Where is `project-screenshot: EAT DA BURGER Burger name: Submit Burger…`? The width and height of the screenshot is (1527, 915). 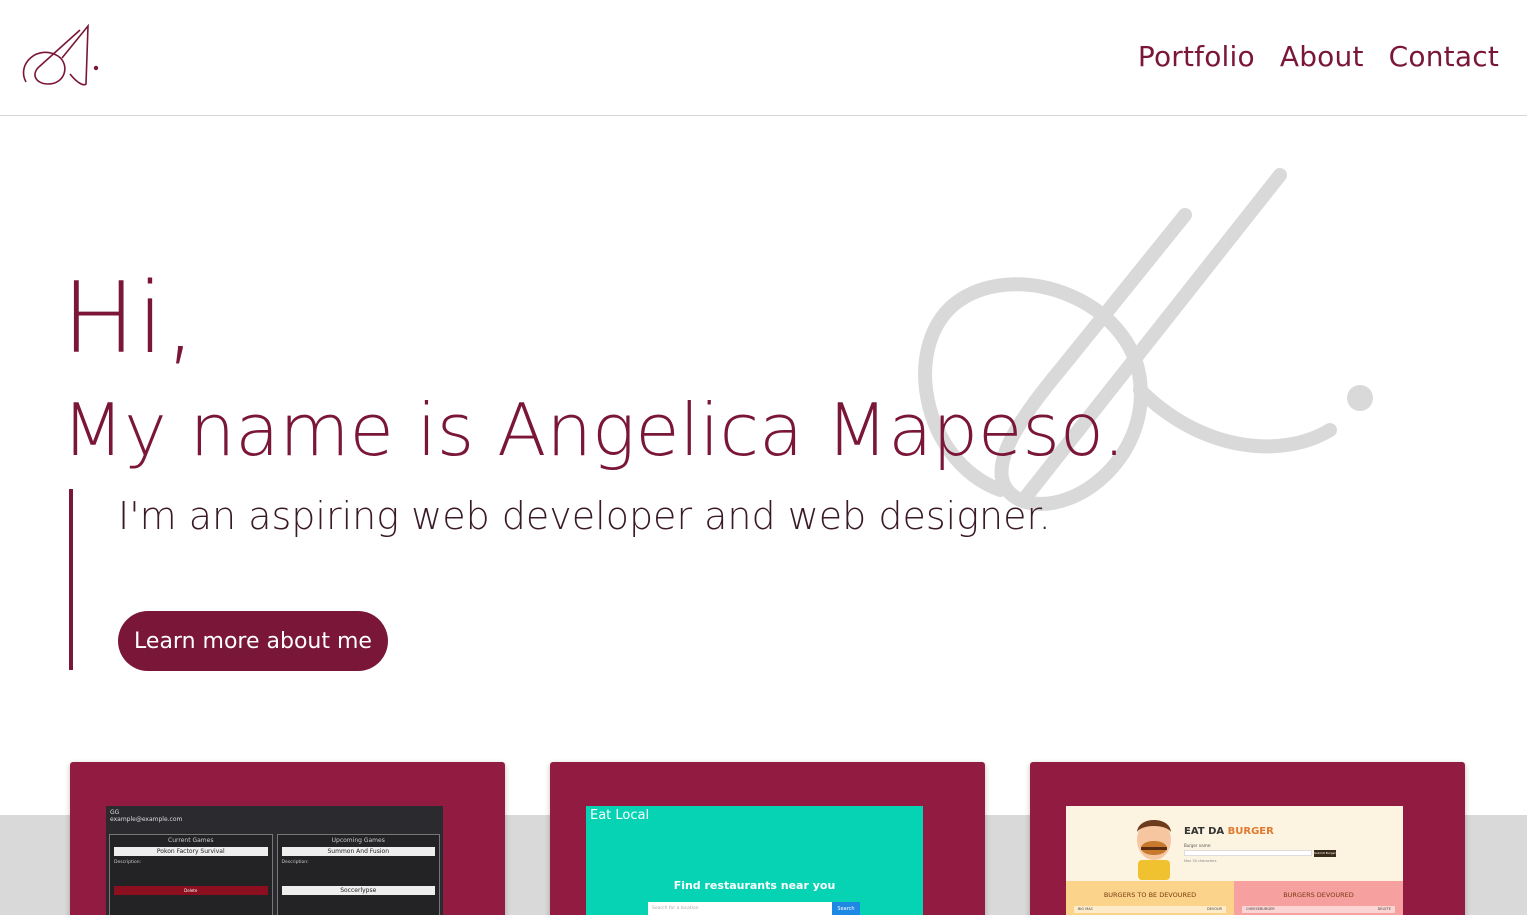 project-screenshot: EAT DA BURGER Burger name: Submit Burger… is located at coordinates (1234, 860).